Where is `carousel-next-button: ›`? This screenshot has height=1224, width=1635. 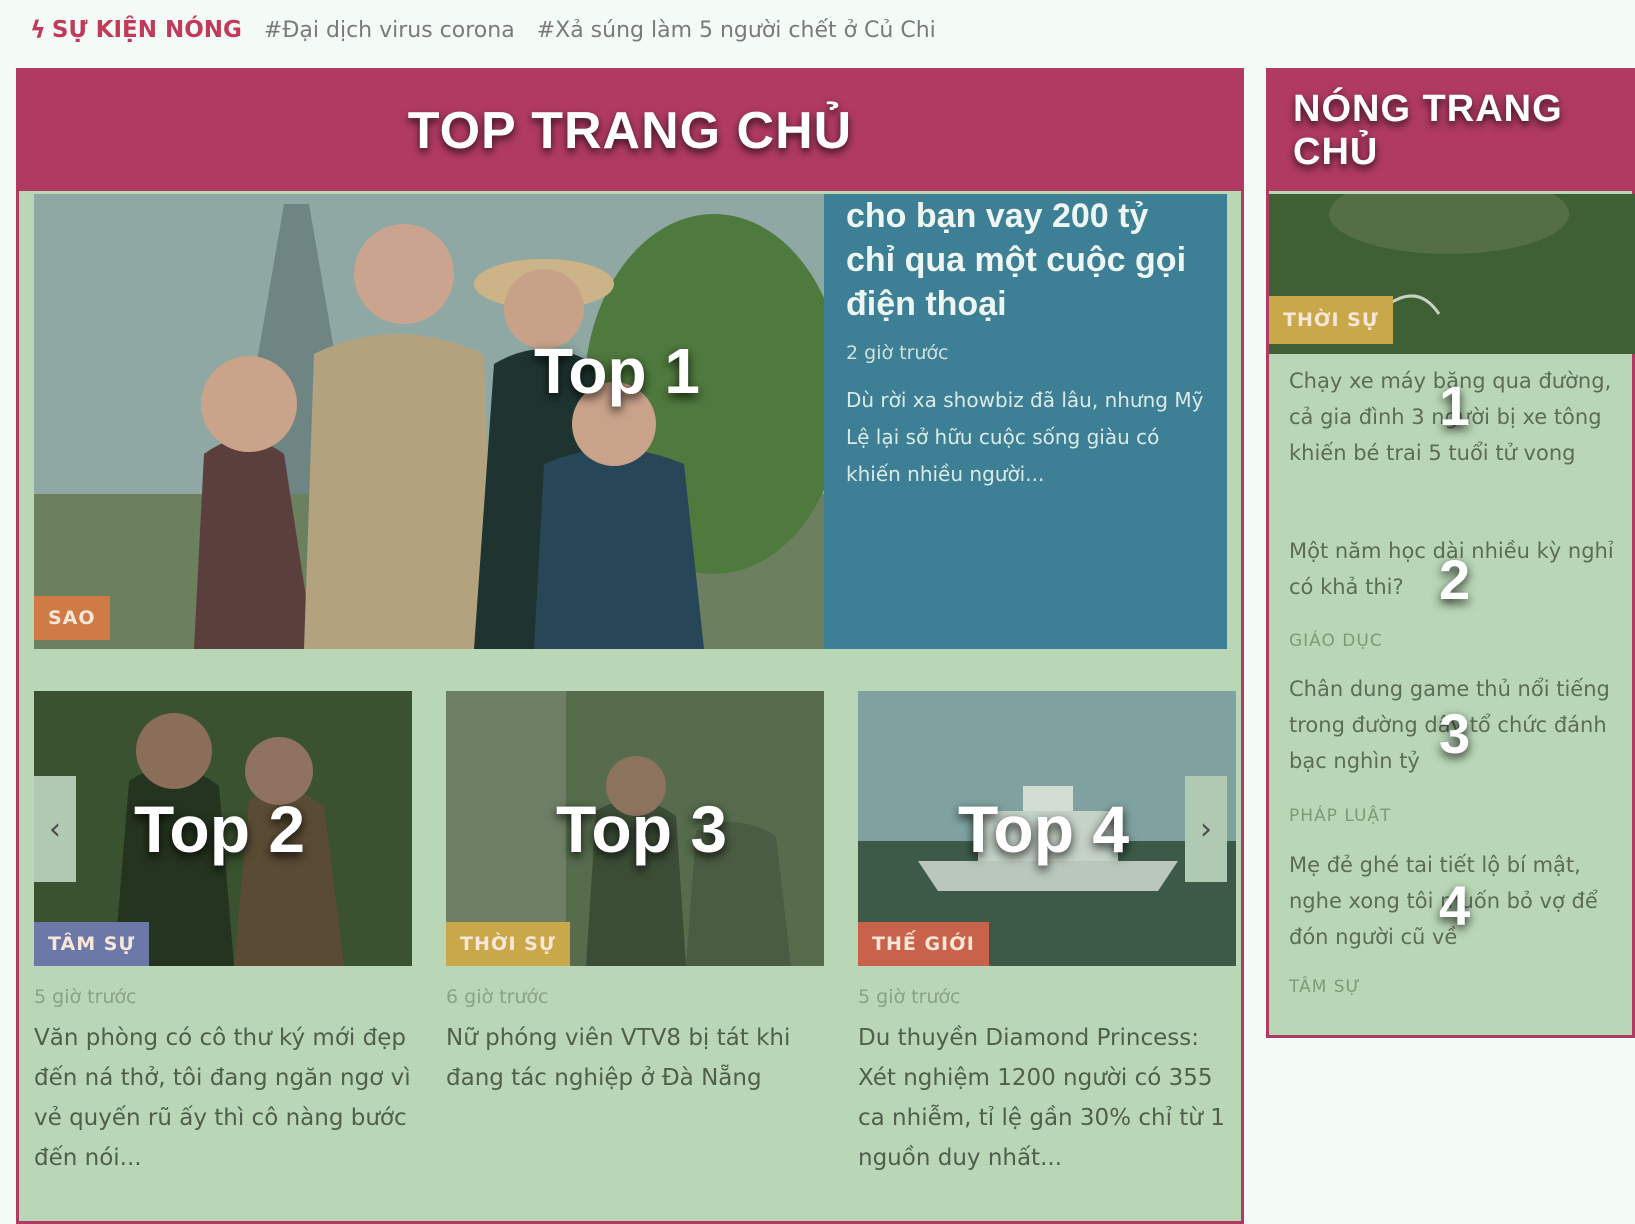 carousel-next-button: › is located at coordinates (1206, 829).